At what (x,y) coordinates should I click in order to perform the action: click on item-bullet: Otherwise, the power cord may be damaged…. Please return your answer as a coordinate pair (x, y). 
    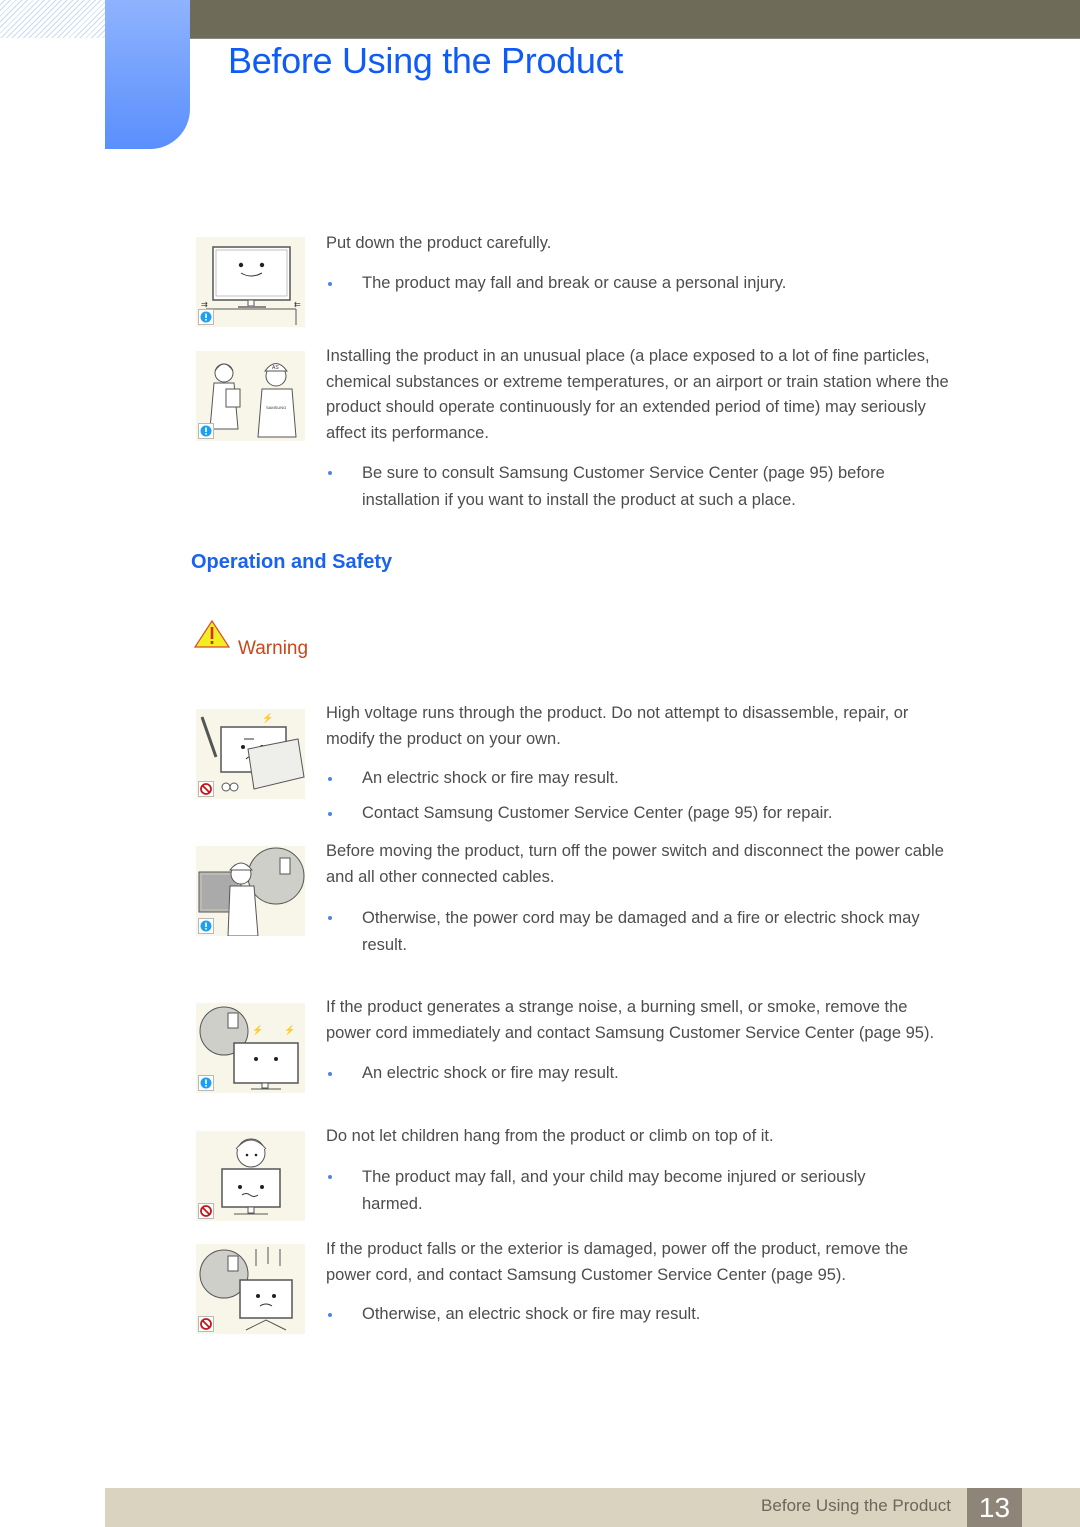
    Looking at the image, I should click on (641, 932).